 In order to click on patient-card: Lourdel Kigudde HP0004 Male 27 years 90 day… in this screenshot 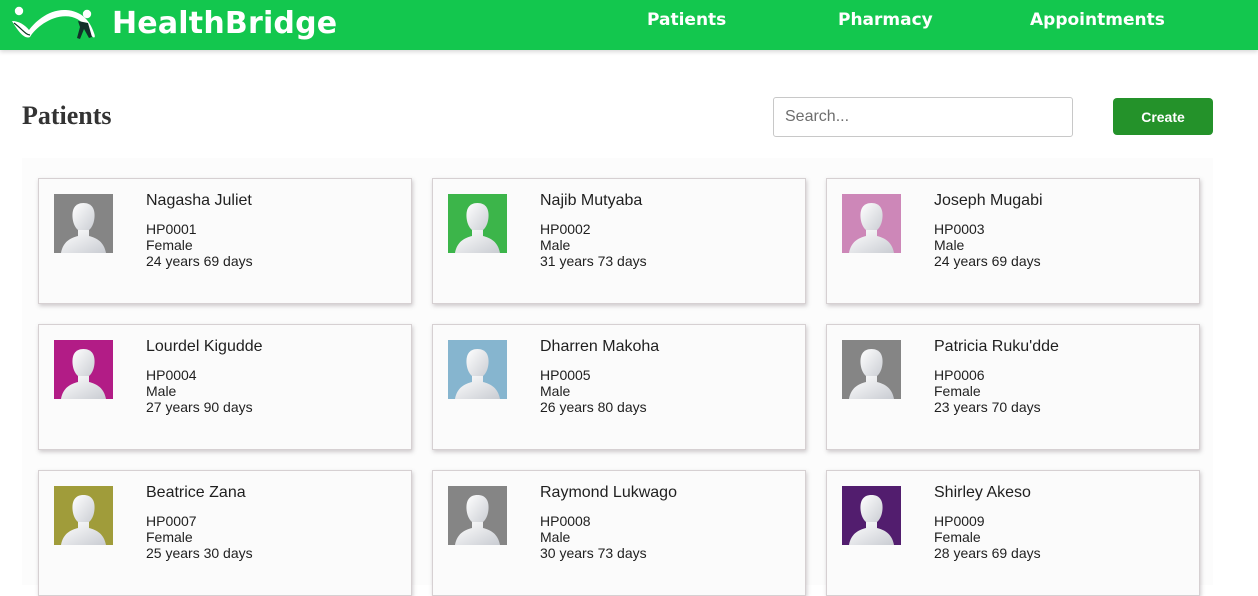, I will do `click(225, 387)`.